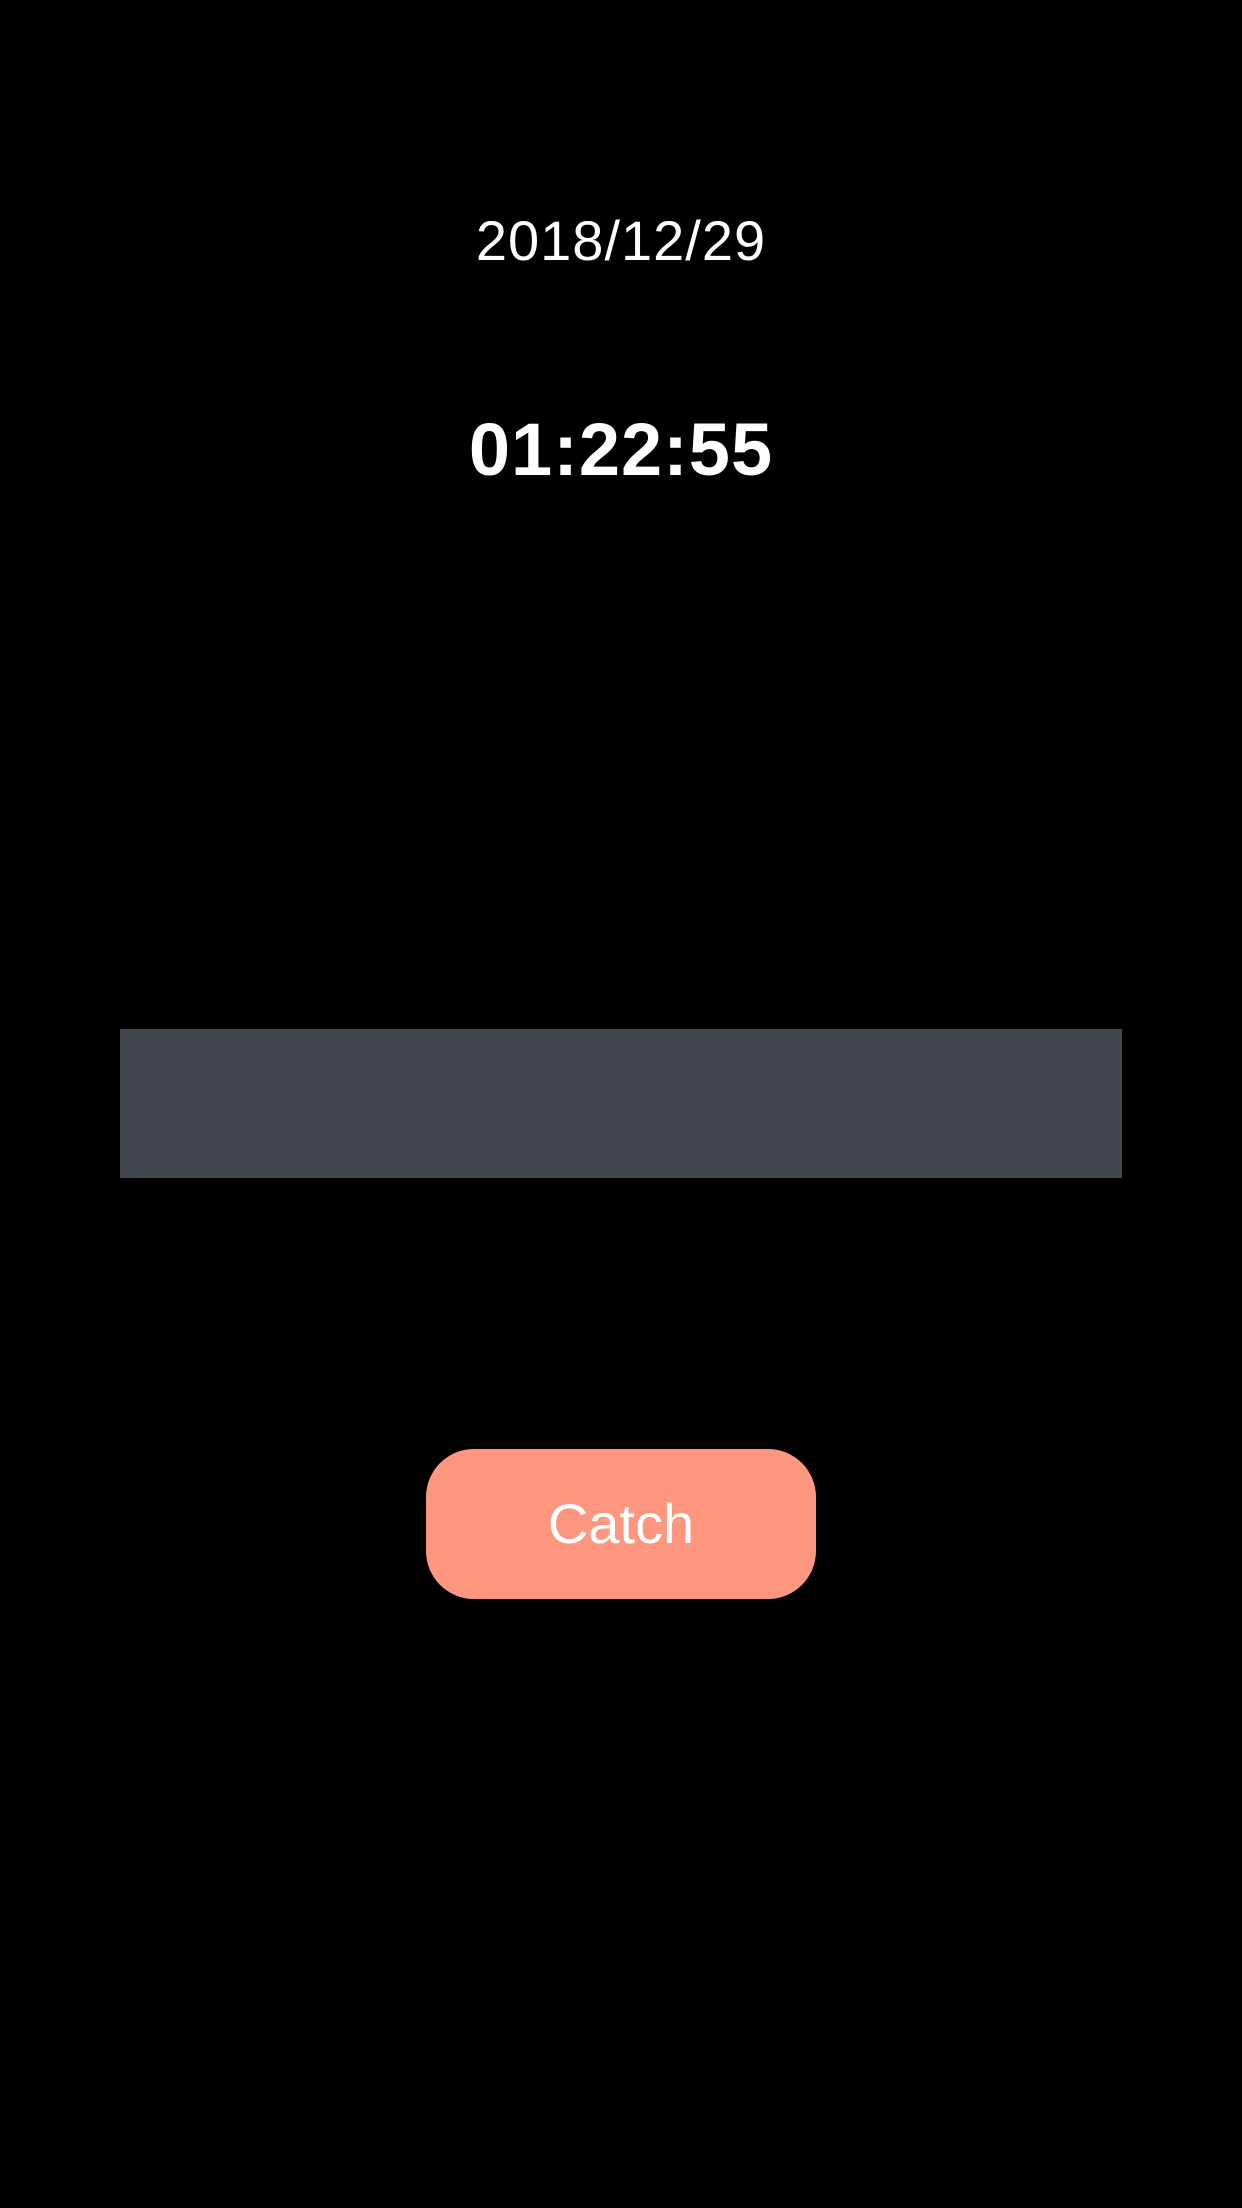 Image resolution: width=1242 pixels, height=2208 pixels. What do you see at coordinates (621, 1524) in the screenshot?
I see `catch-button: Catch` at bounding box center [621, 1524].